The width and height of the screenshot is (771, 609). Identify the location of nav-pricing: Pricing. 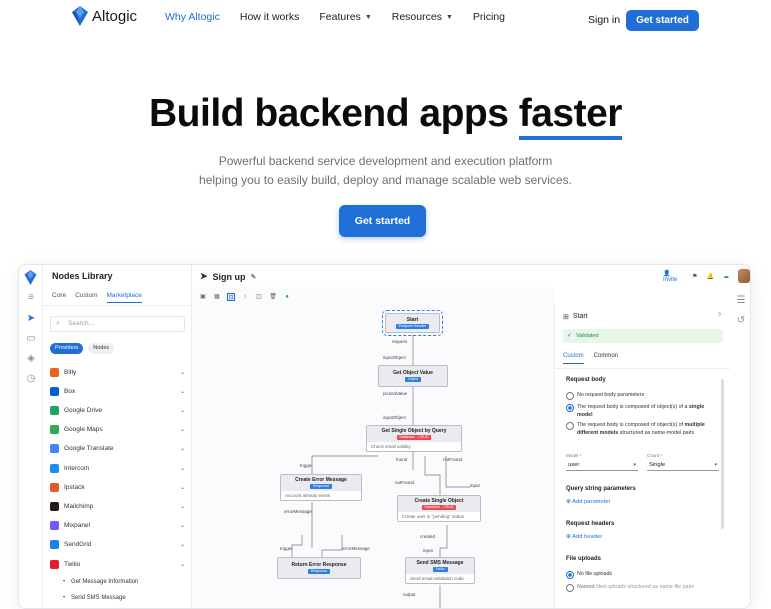
(489, 17).